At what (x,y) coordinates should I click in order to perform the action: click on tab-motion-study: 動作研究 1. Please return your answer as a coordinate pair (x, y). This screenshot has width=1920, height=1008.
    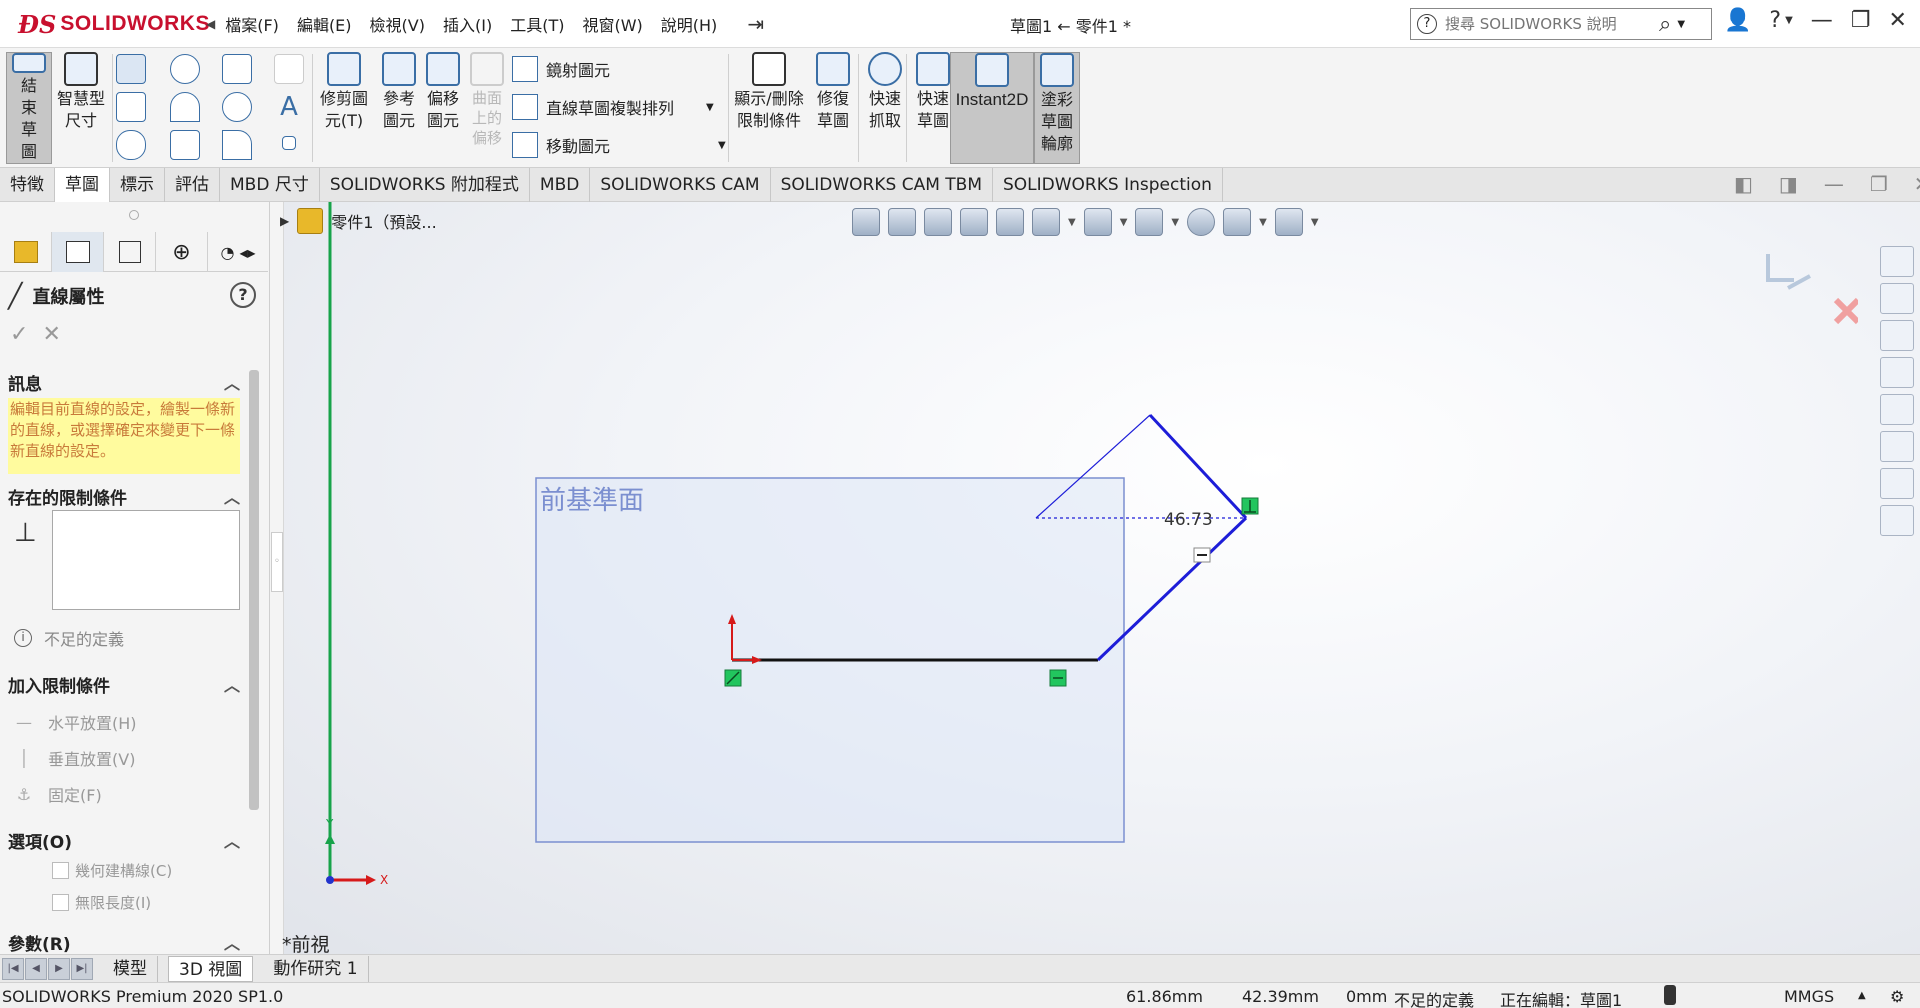
    Looking at the image, I should click on (316, 968).